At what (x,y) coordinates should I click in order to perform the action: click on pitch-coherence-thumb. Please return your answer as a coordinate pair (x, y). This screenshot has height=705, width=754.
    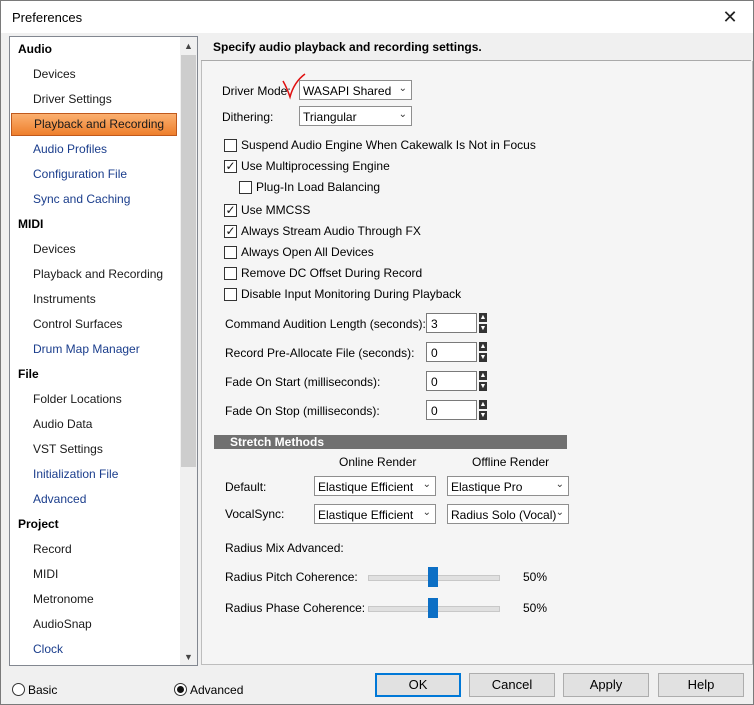
    Looking at the image, I should click on (433, 577).